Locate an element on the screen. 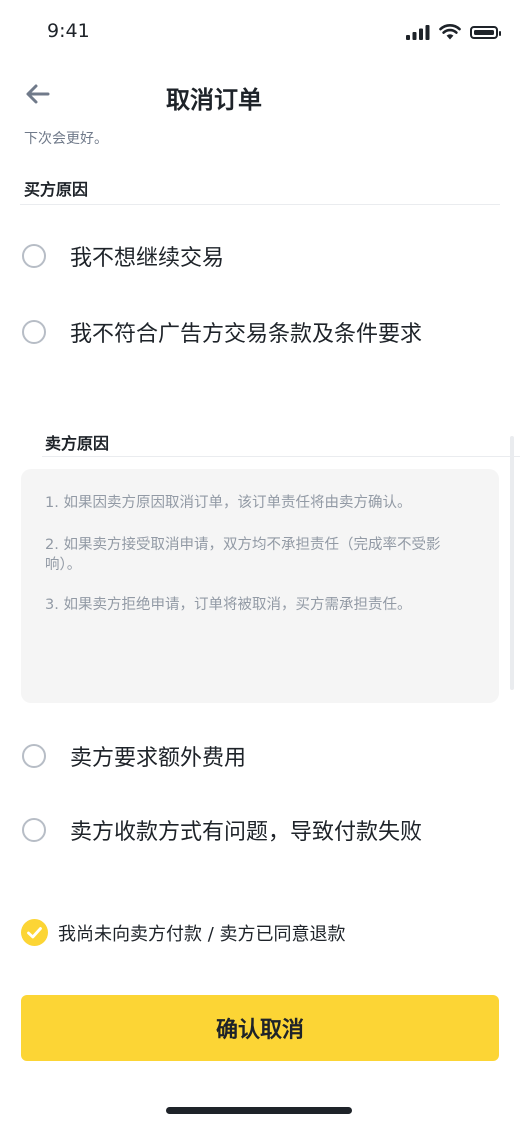 The width and height of the screenshot is (520, 1125). option-label: 我不符合广告方交易条款及条件要求 is located at coordinates (246, 334).